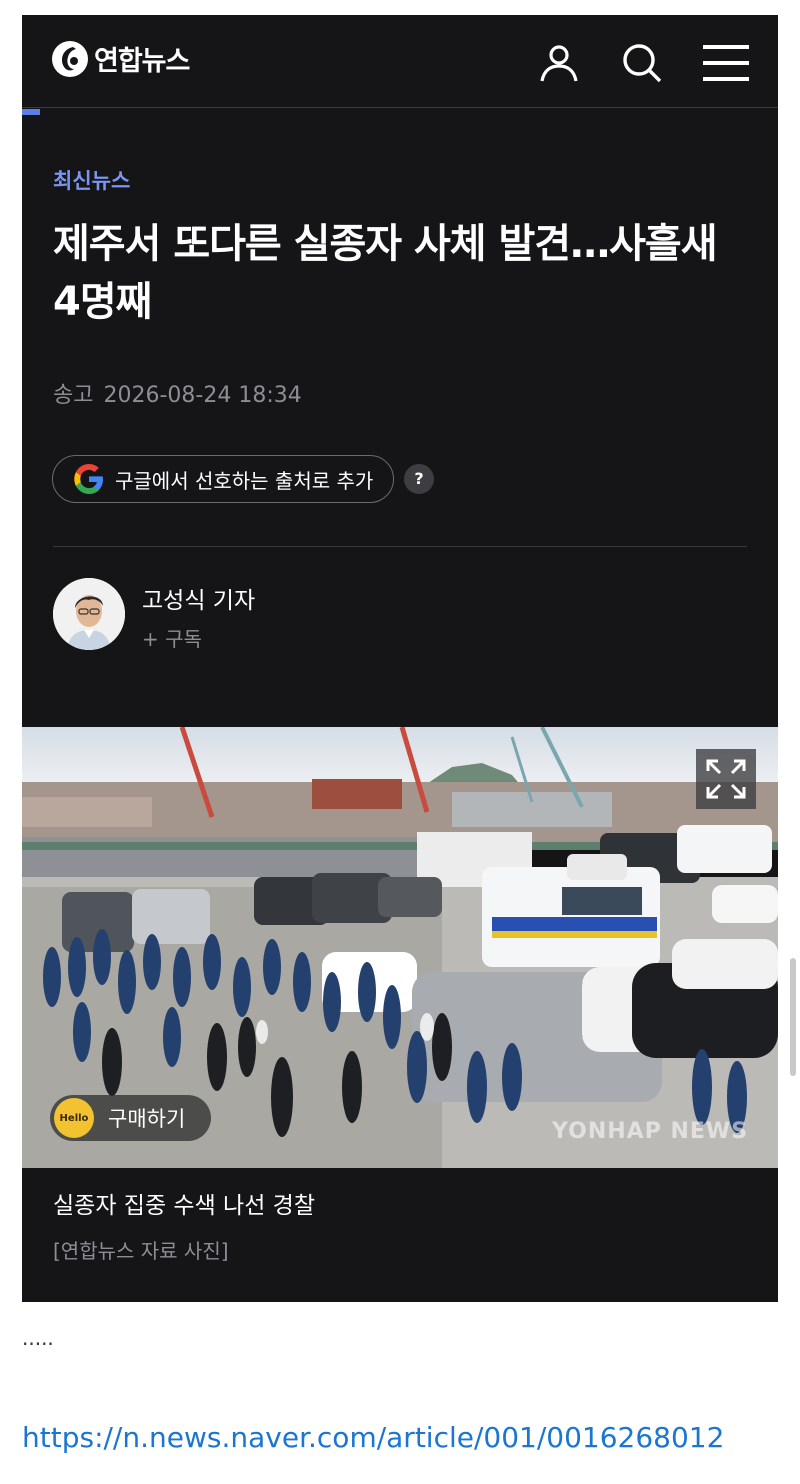 Image resolution: width=800 pixels, height=1484 pixels. What do you see at coordinates (147, 1119) in the screenshot?
I see `buy-photo-label: 구매하기` at bounding box center [147, 1119].